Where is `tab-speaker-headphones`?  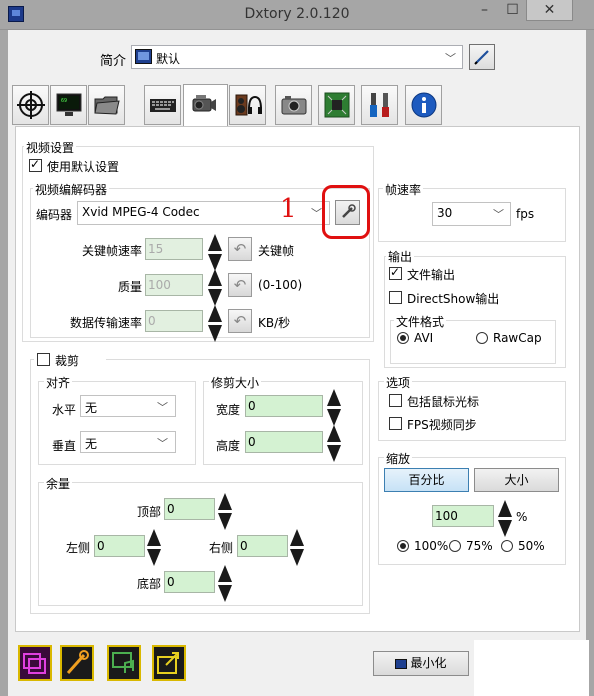
tab-speaker-headphones is located at coordinates (247, 105).